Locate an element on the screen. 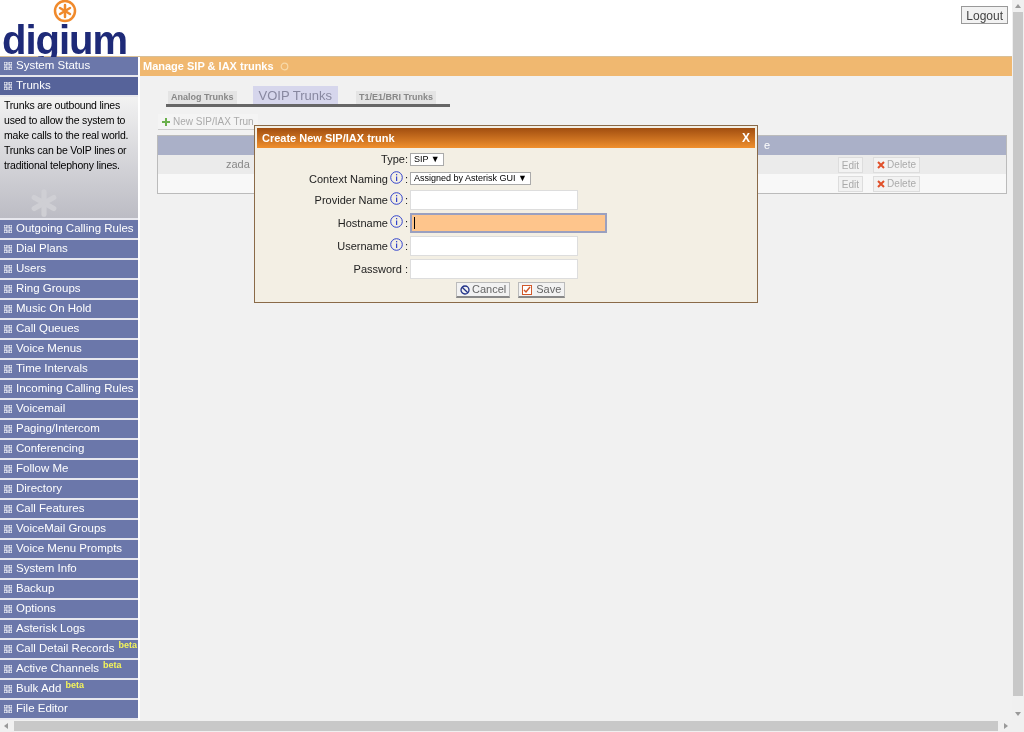  column-header: e is located at coordinates (767, 146).